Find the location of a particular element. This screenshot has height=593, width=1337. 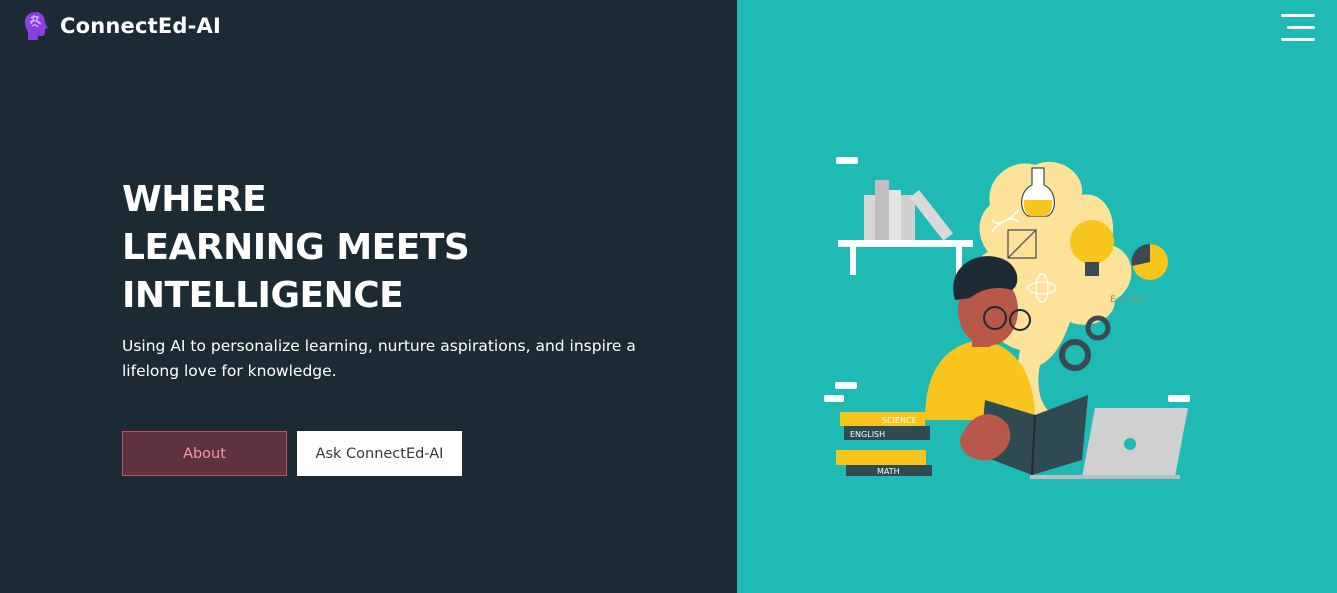

laptop-logo is located at coordinates (1130, 444).